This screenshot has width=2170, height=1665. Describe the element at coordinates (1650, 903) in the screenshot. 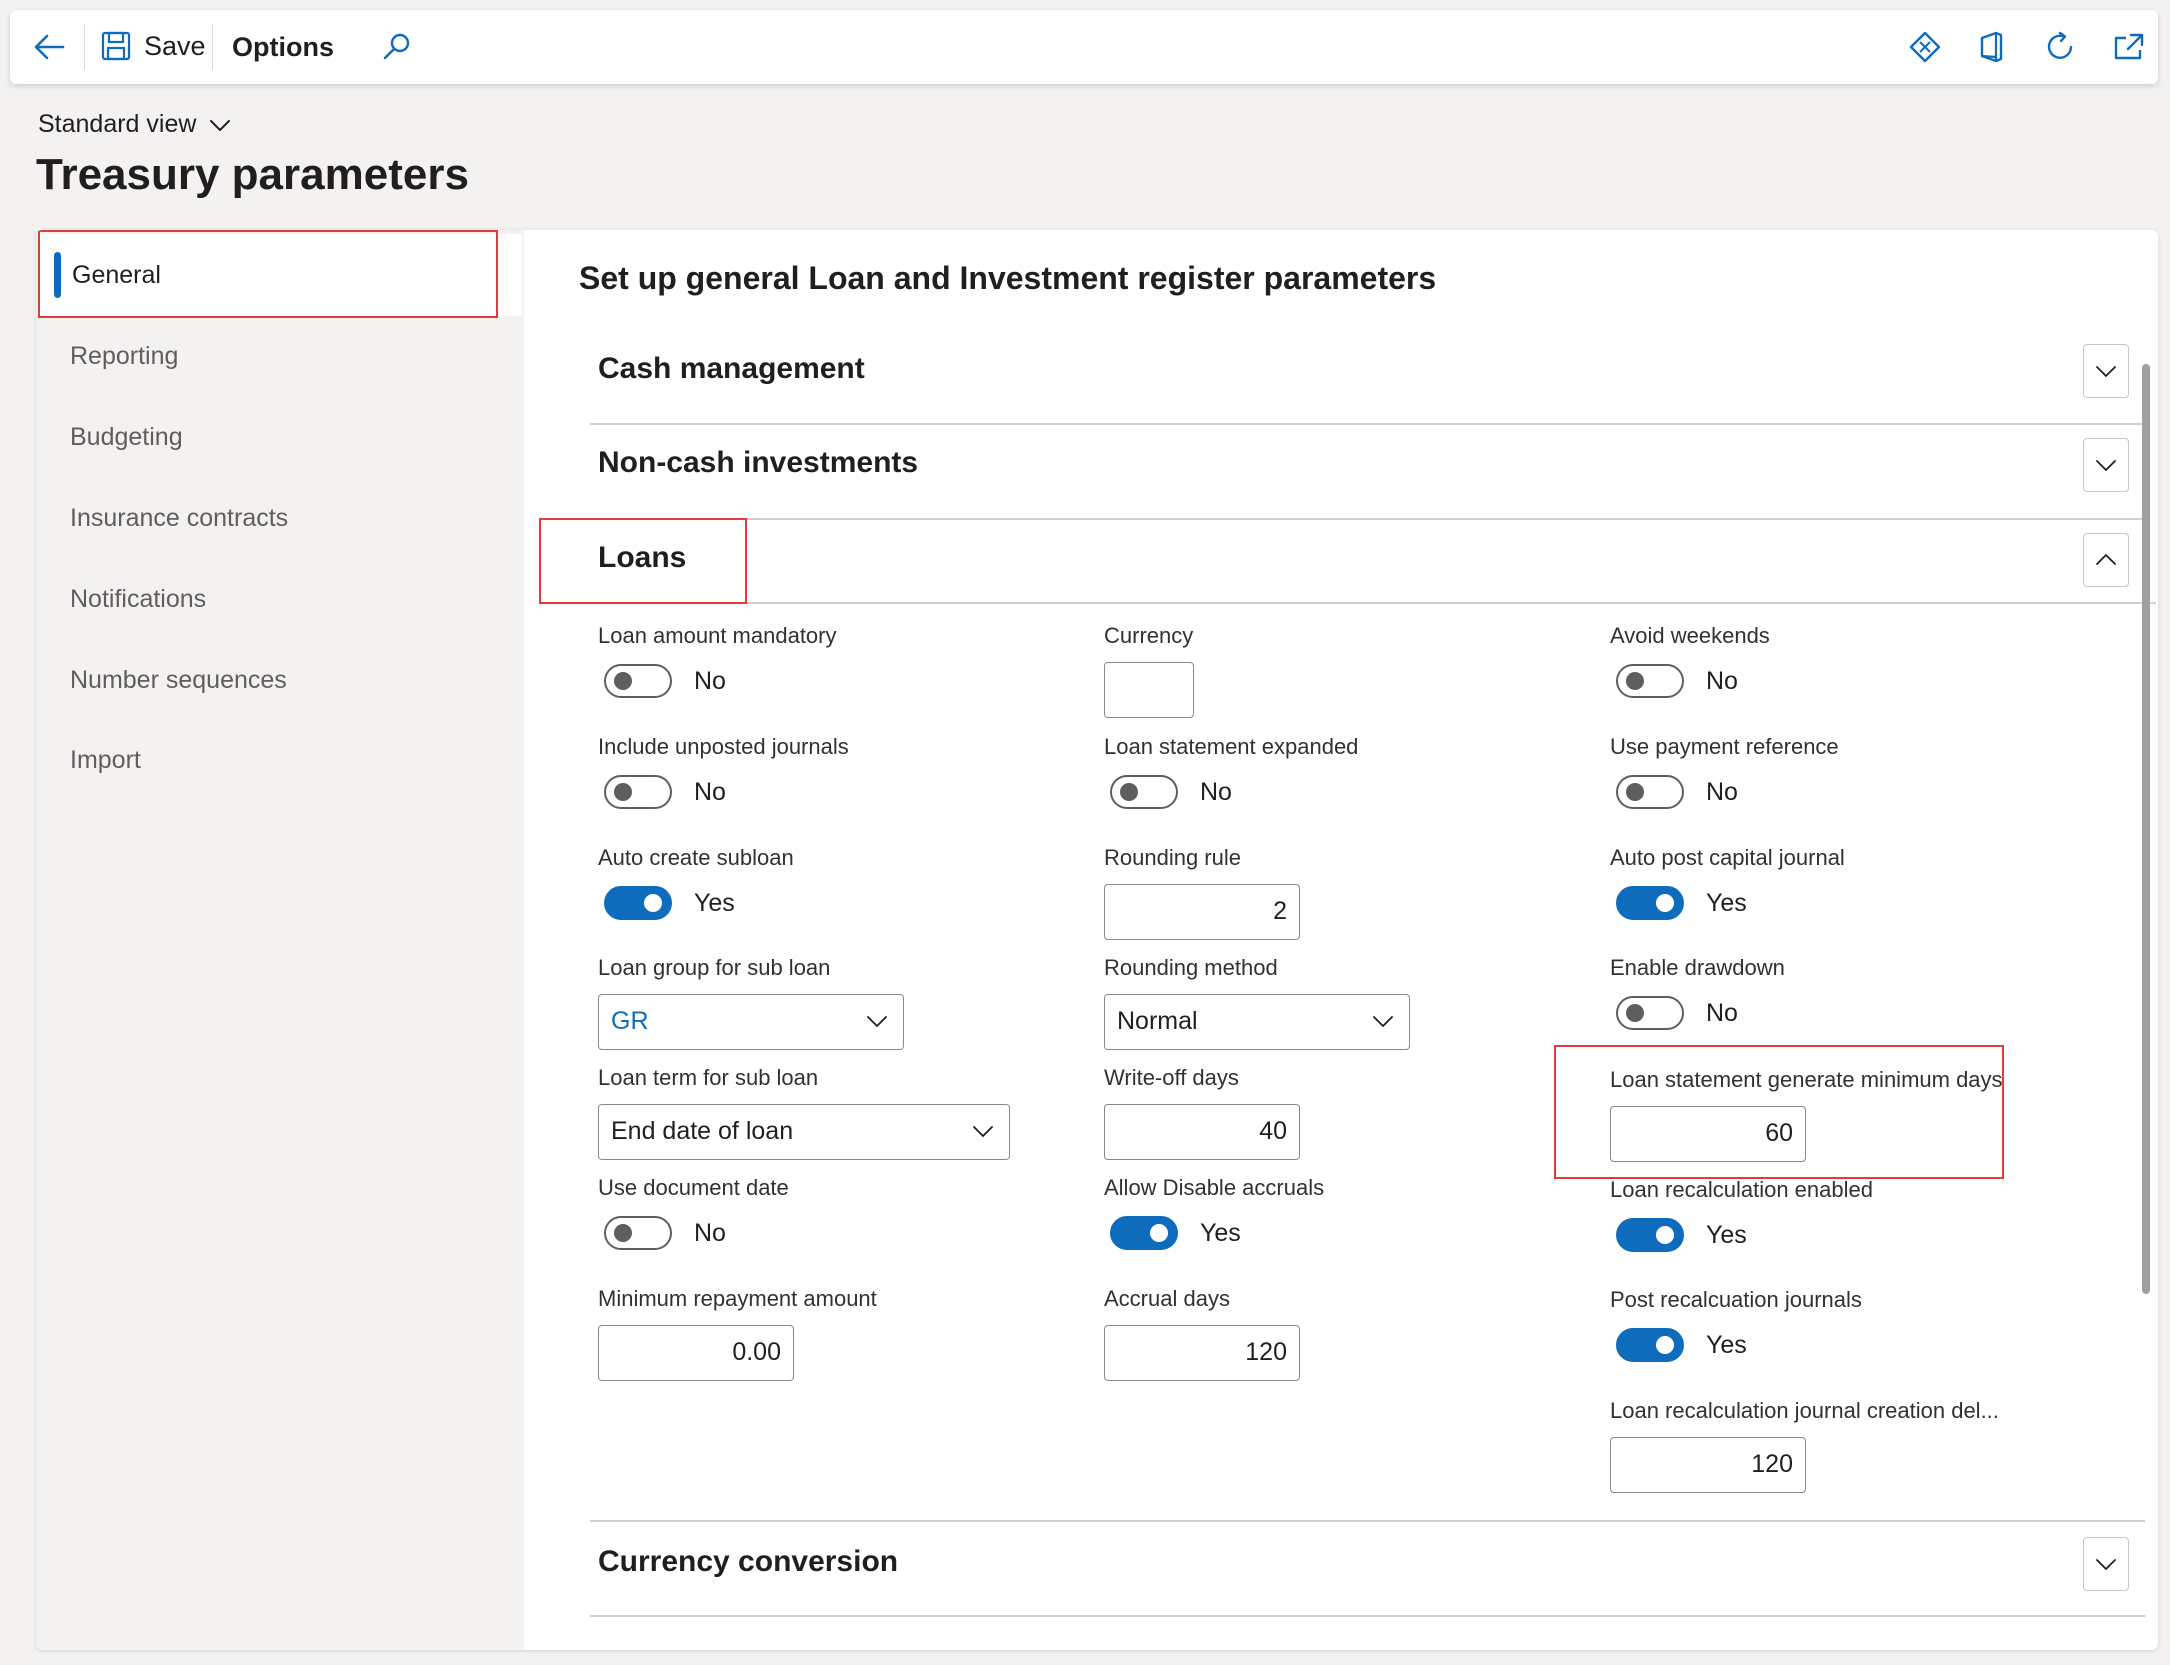

I see `auto-post-capital-journal-toggle` at that location.